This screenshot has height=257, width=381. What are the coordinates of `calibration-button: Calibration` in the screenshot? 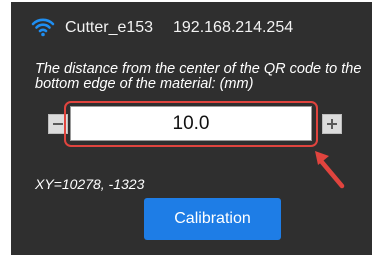 It's located at (212, 219).